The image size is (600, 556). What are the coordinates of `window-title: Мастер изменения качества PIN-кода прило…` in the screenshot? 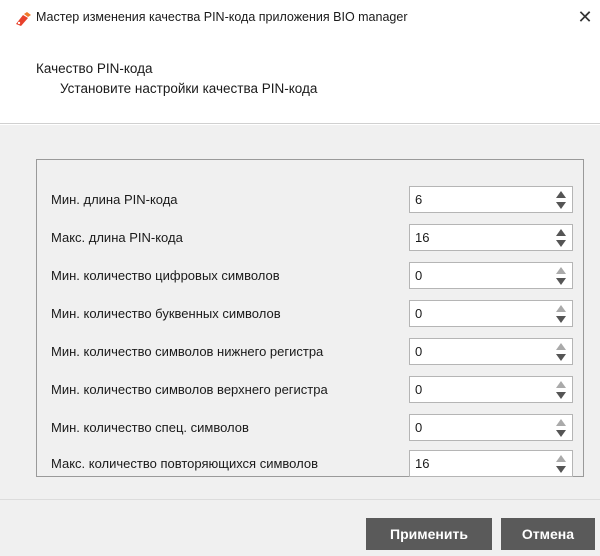 It's located at (222, 17).